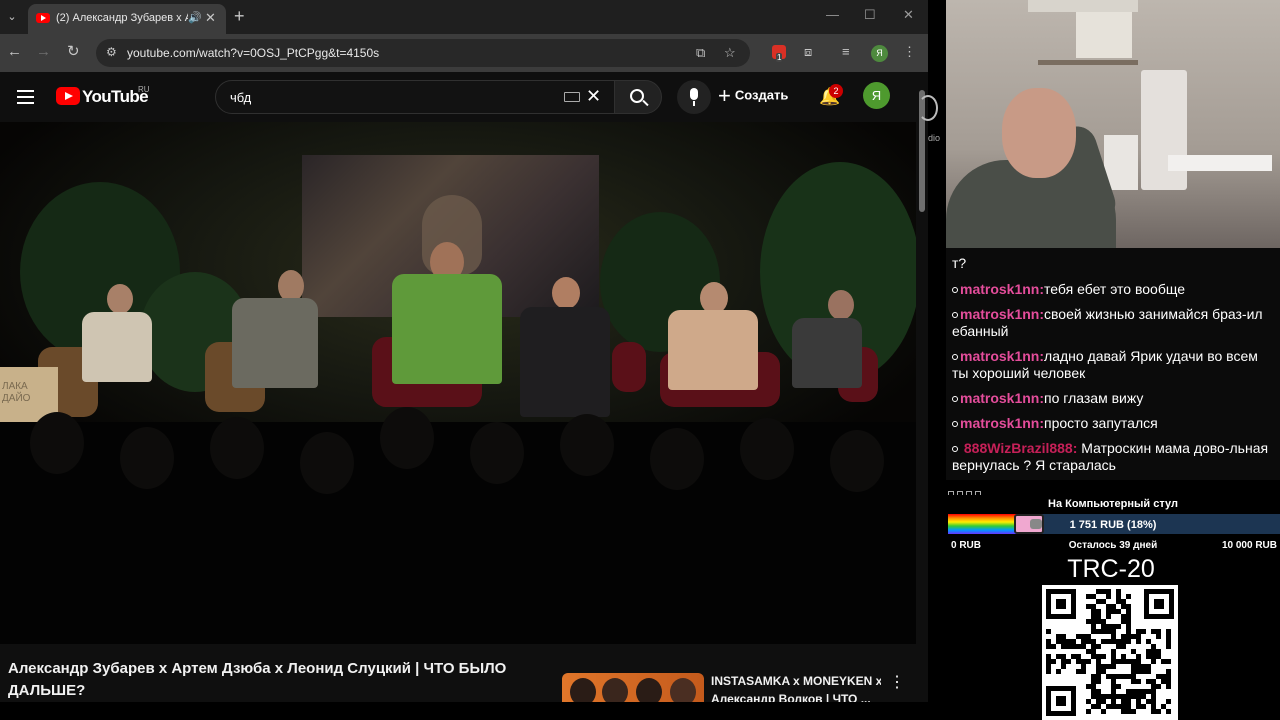 This screenshot has height=720, width=1280. Describe the element at coordinates (195, 17) in the screenshot. I see `audio-playing-icon: 🔊` at that location.